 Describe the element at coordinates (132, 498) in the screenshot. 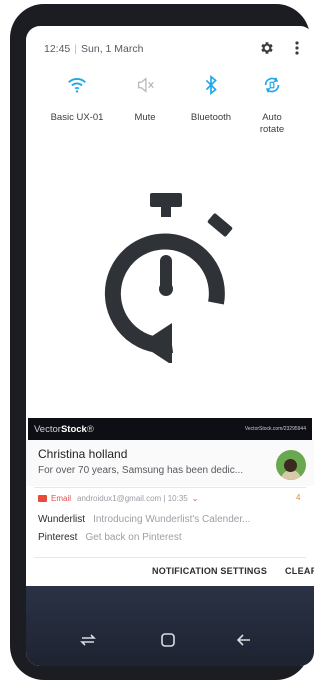

I see `email-account: androidux1@gmail.com | 10:35` at that location.